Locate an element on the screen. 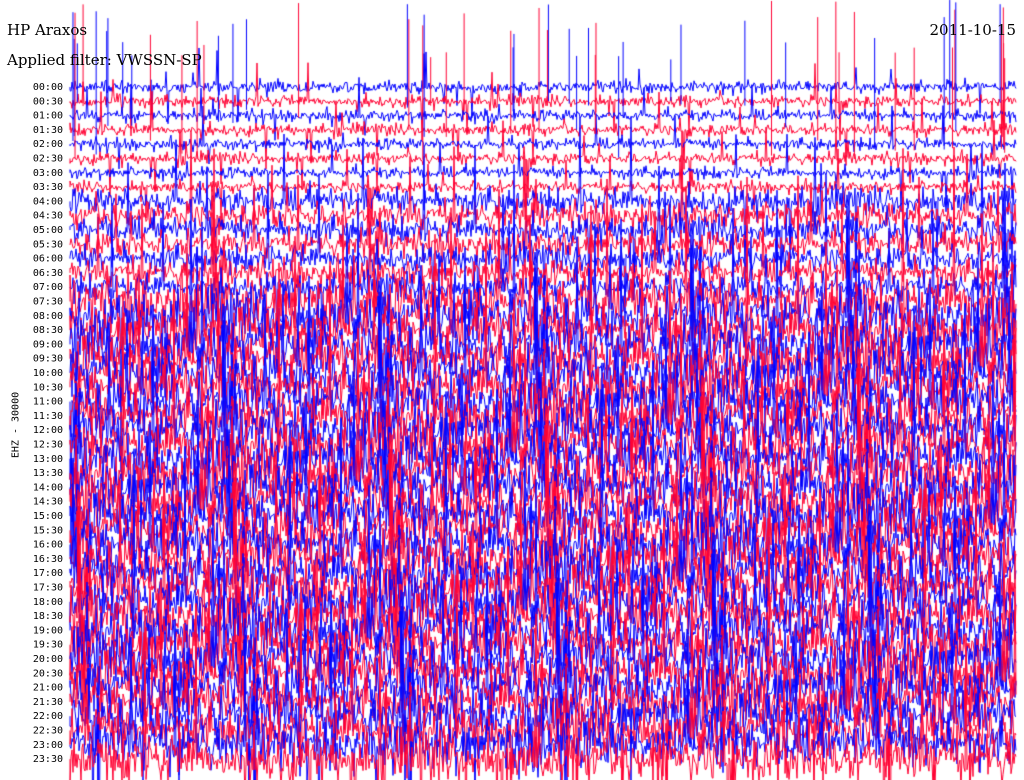 The width and height of the screenshot is (1024, 780). time-tick-label: 08:00 is located at coordinates (48, 316).